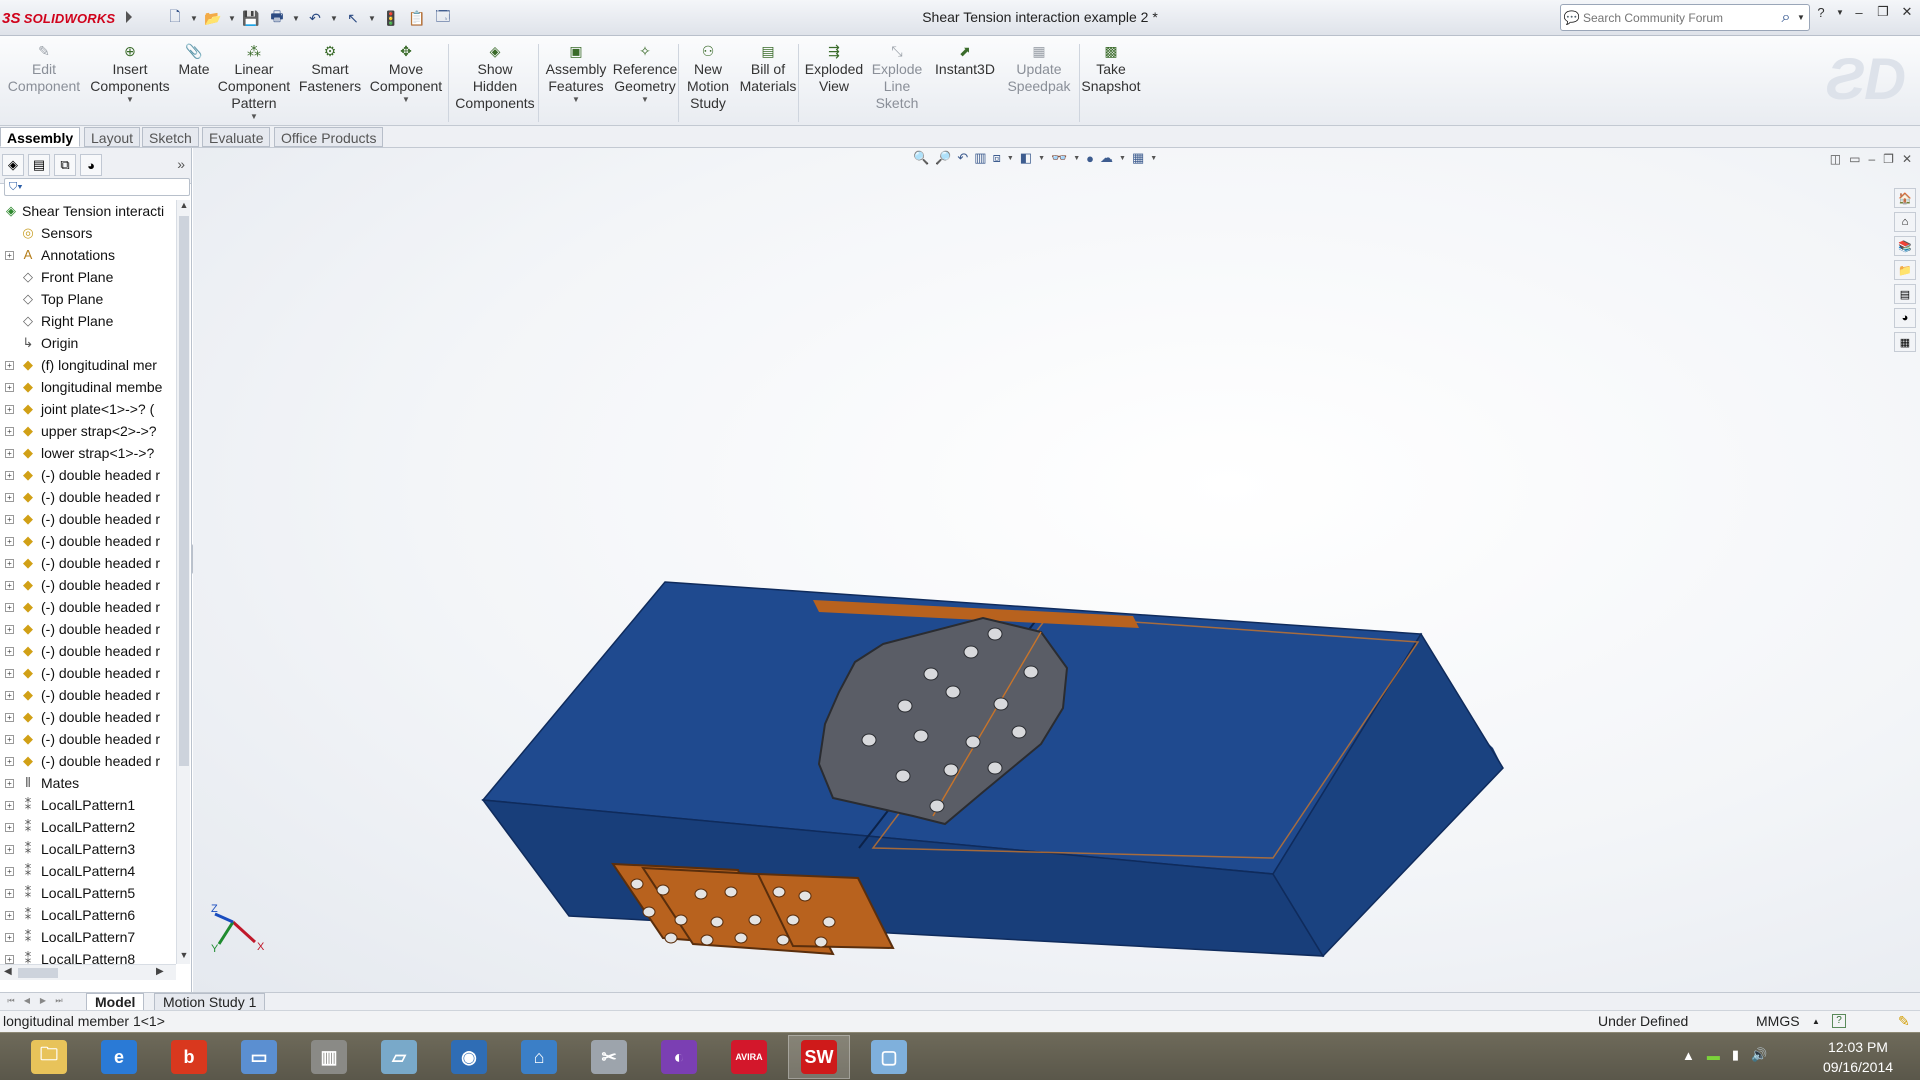  I want to click on tray-expand-icon: ▲, so click(1688, 1055).